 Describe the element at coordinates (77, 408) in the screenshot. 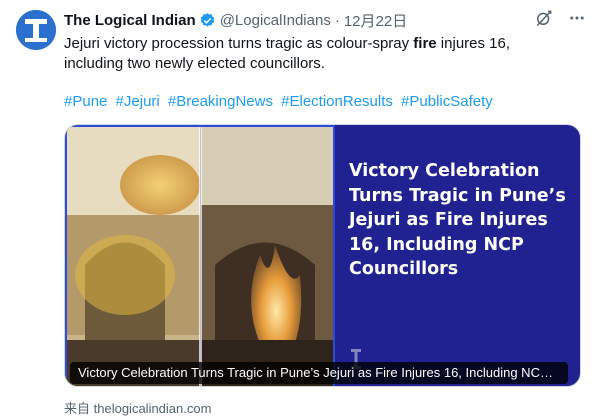

I see `source-prefix: 来自` at that location.